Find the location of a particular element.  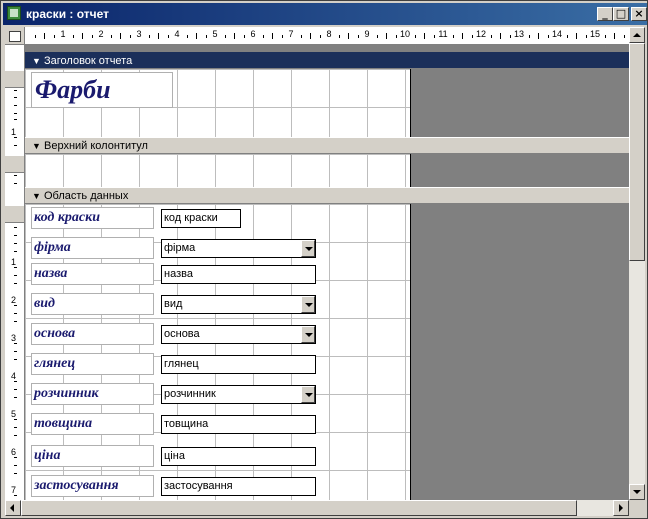

page-header-section is located at coordinates (218, 170).